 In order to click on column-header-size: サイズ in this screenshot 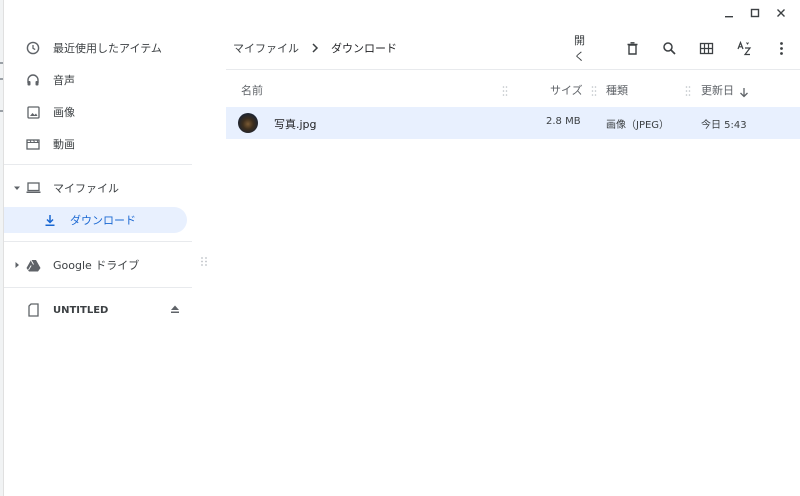, I will do `click(566, 90)`.